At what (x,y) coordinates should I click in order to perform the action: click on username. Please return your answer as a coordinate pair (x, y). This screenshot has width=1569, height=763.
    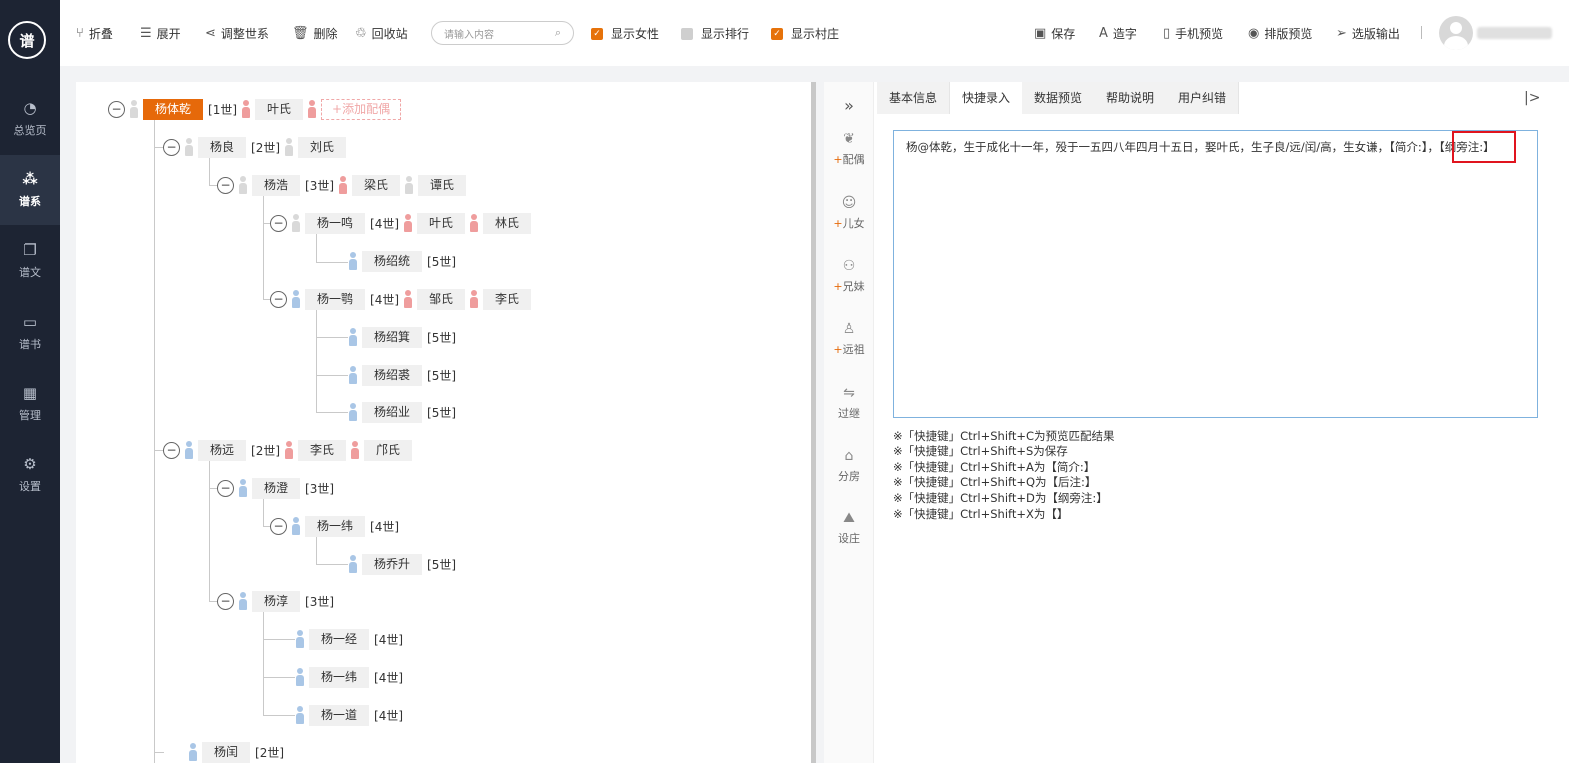
    Looking at the image, I should click on (1514, 33).